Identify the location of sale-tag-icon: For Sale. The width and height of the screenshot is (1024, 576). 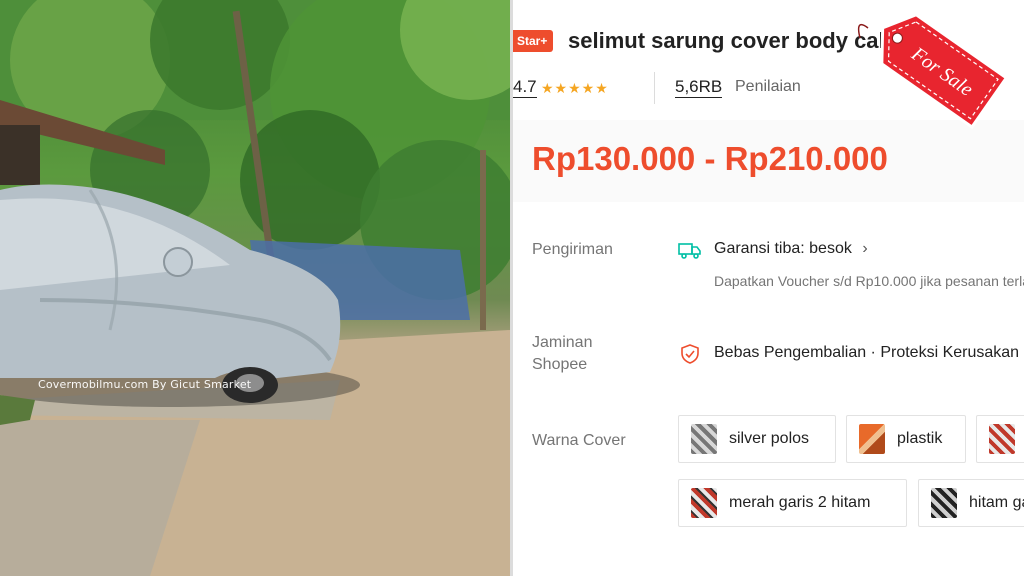
(933, 71).